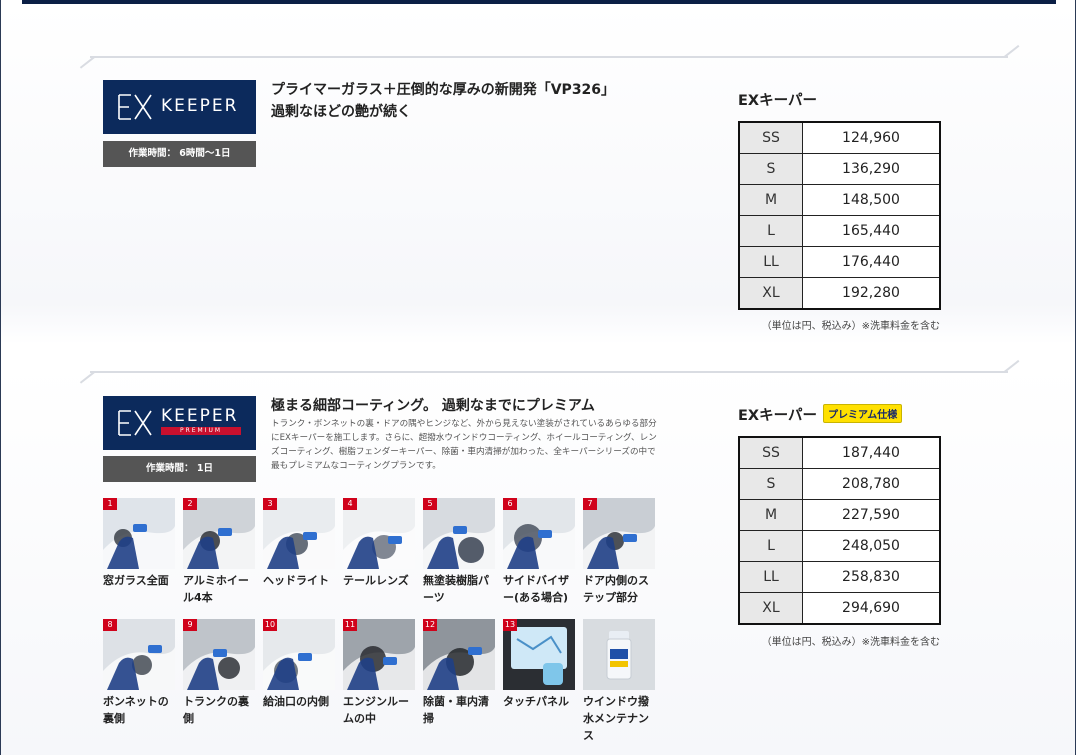 This screenshot has height=755, width=1078. What do you see at coordinates (871, 231) in the screenshot?
I see `price-value: 165,440` at bounding box center [871, 231].